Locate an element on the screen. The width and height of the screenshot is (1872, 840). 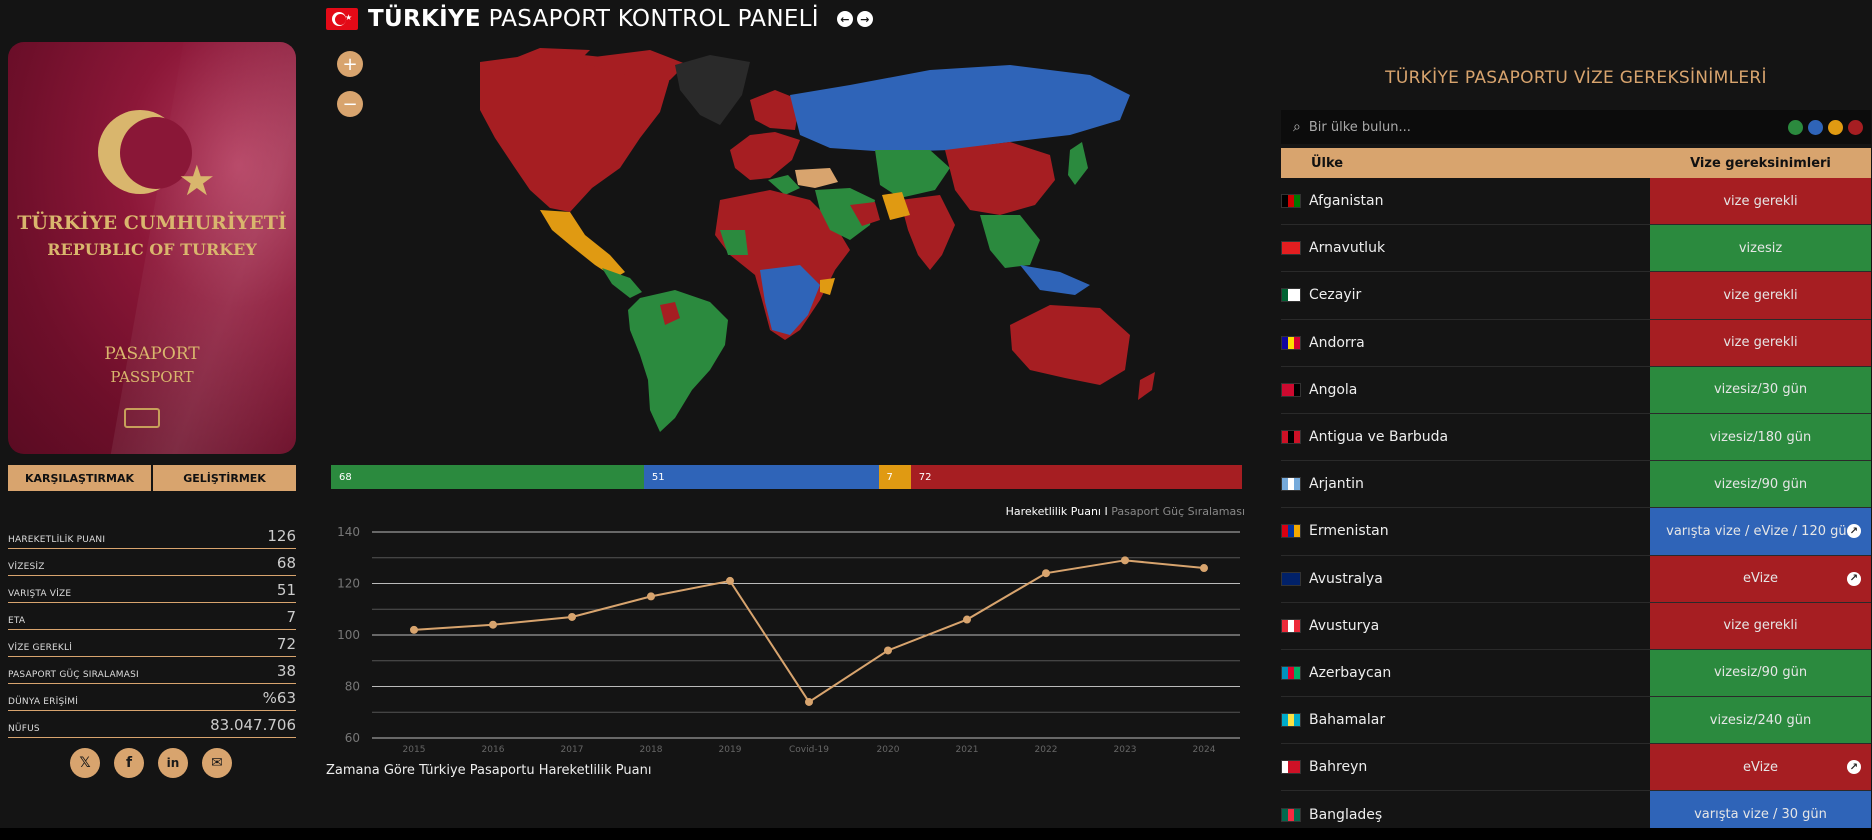
table-row: Arnavutluk vizesiz is located at coordinates (1576, 249).